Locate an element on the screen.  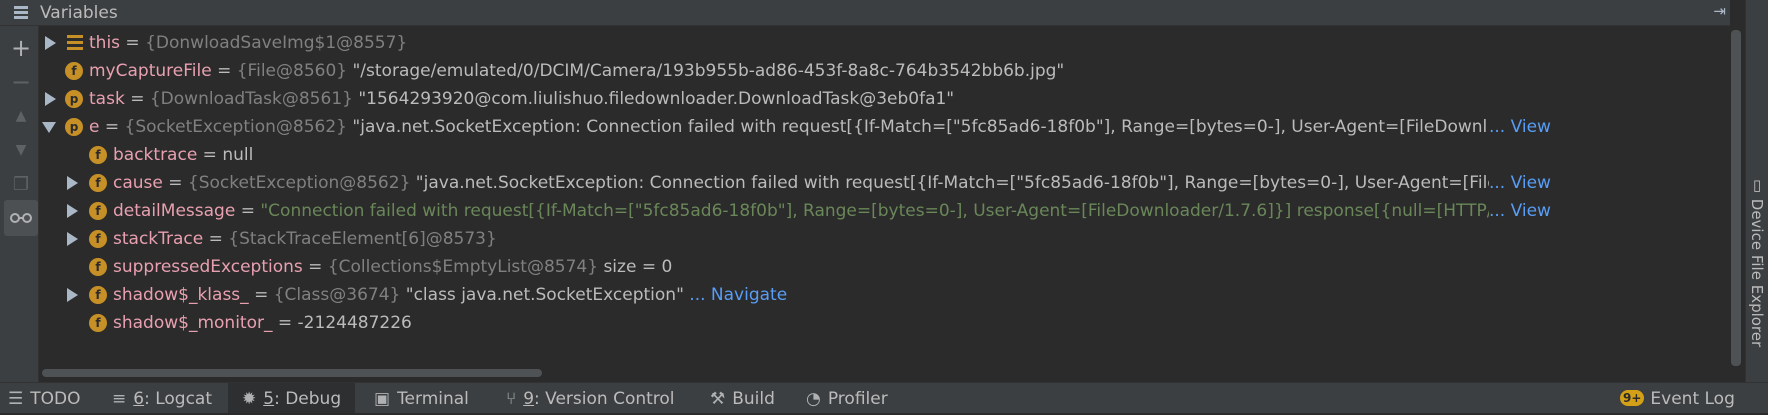
var-name: suppressedExceptions is located at coordinates (208, 267).